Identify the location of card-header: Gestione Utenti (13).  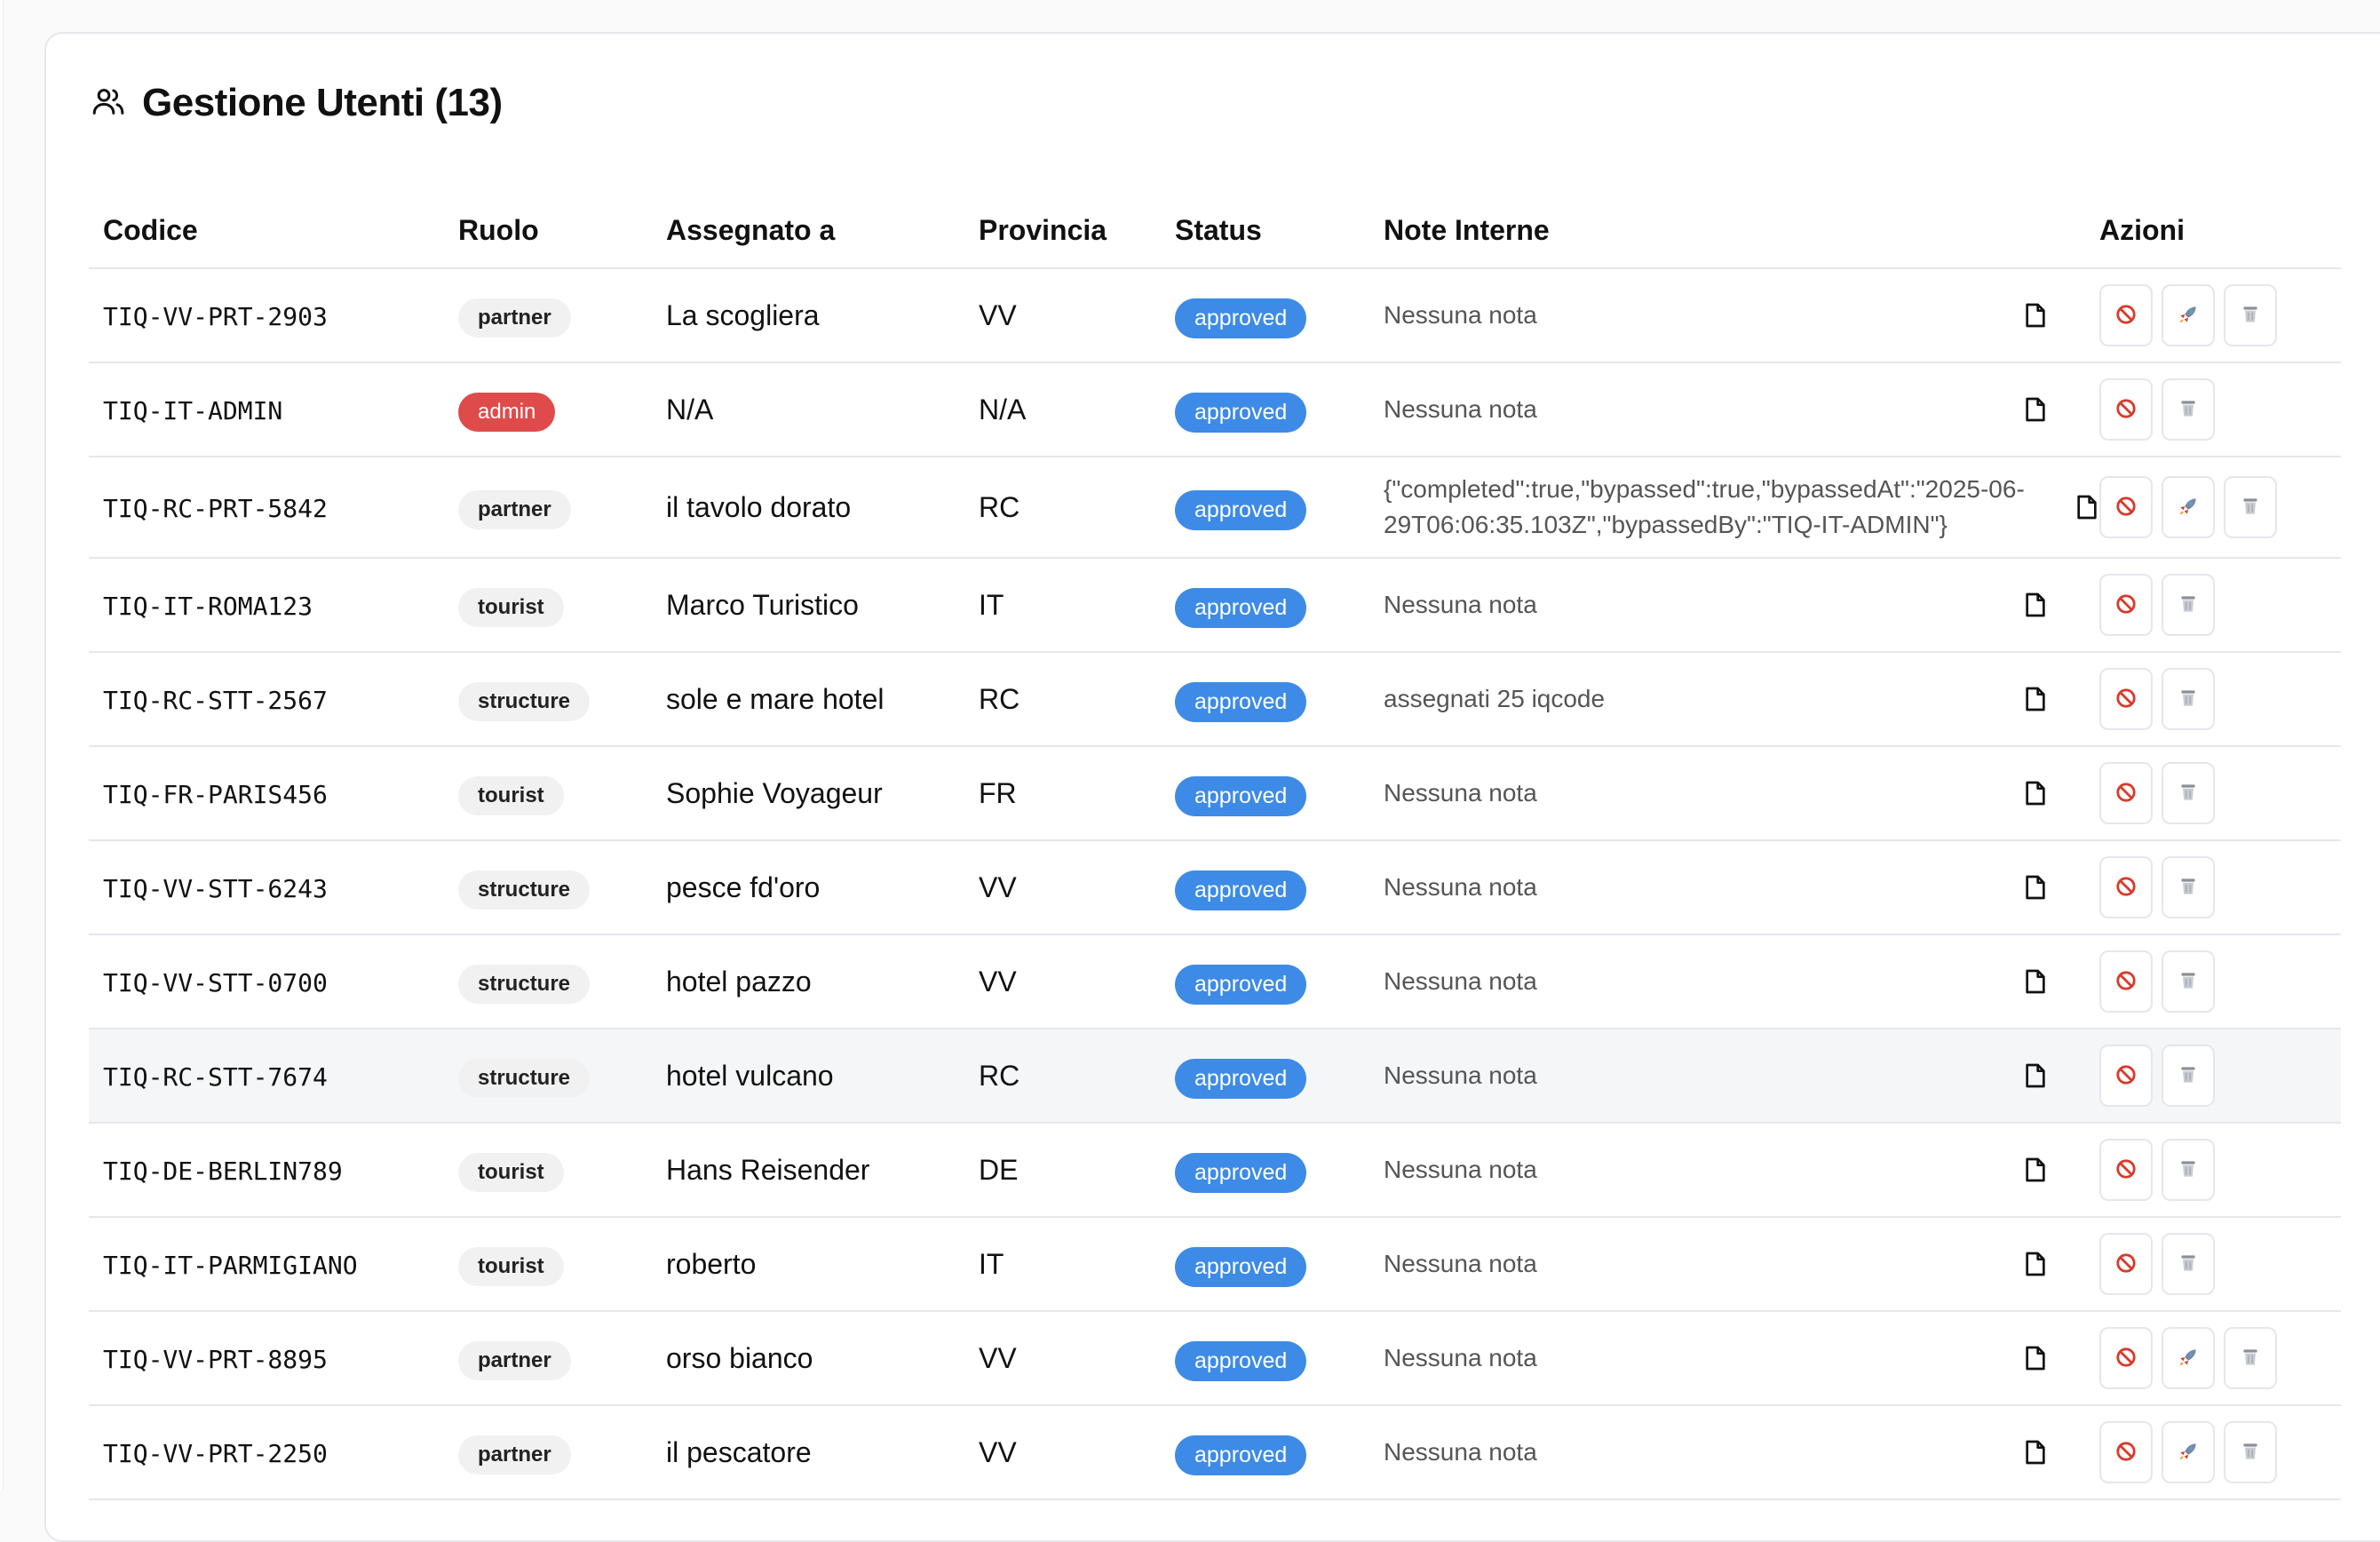
(297, 103).